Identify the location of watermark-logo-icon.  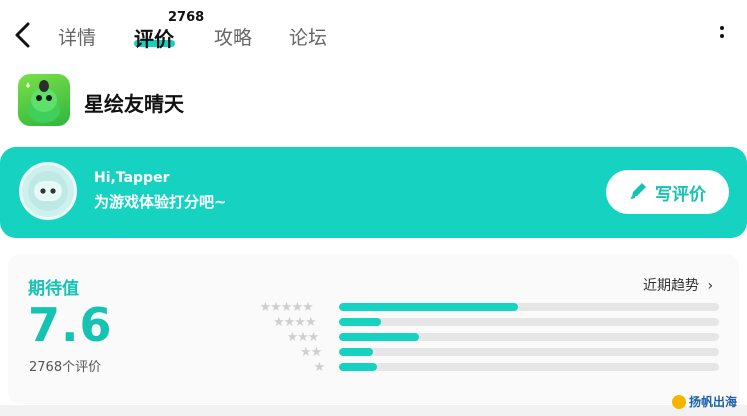
(679, 401).